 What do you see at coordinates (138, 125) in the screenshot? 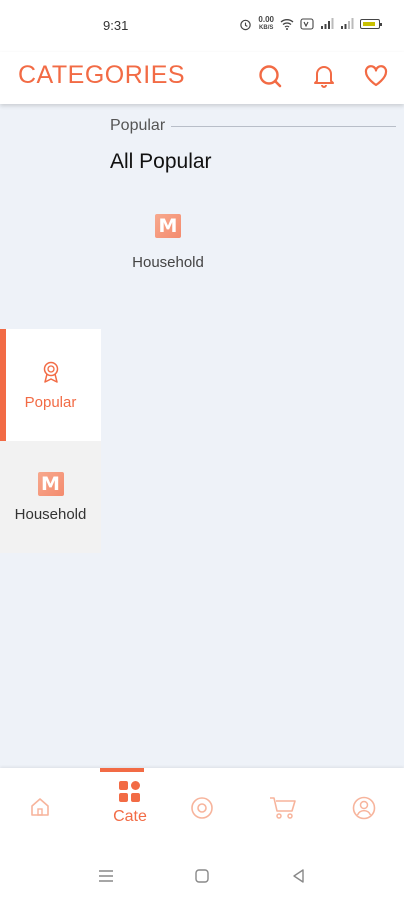
I see `section-label: Popular` at bounding box center [138, 125].